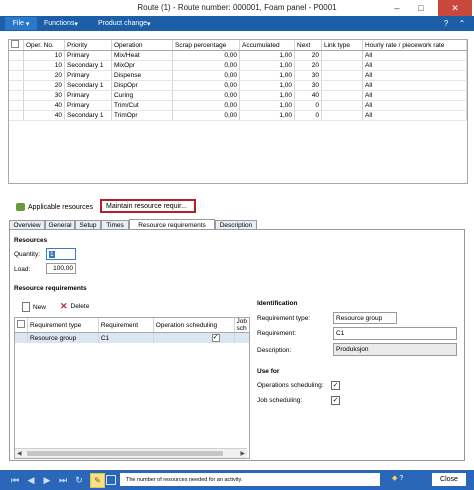  What do you see at coordinates (241, 325) in the screenshot?
I see `col-header: Job sch` at bounding box center [241, 325].